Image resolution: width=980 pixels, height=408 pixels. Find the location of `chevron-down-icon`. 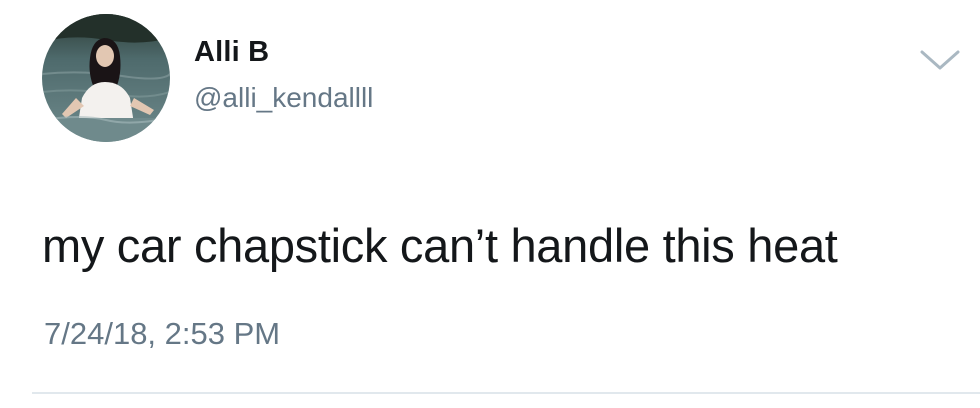

chevron-down-icon is located at coordinates (940, 60).